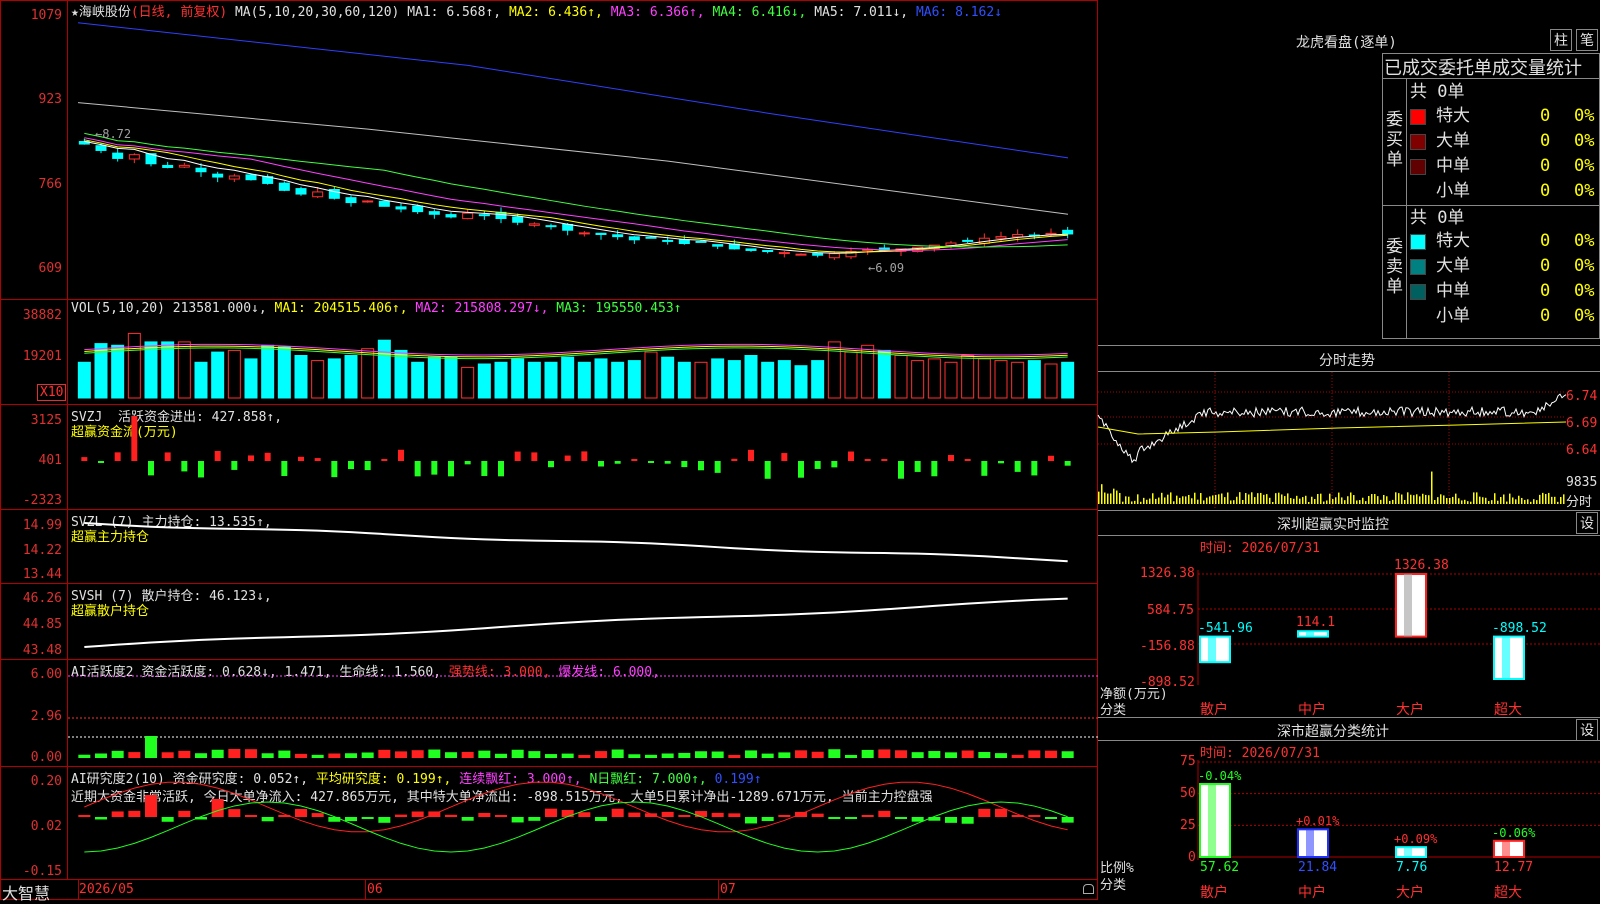 The width and height of the screenshot is (1600, 904). What do you see at coordinates (1212, 649) in the screenshot?
I see `monitor-bar-shade` at bounding box center [1212, 649].